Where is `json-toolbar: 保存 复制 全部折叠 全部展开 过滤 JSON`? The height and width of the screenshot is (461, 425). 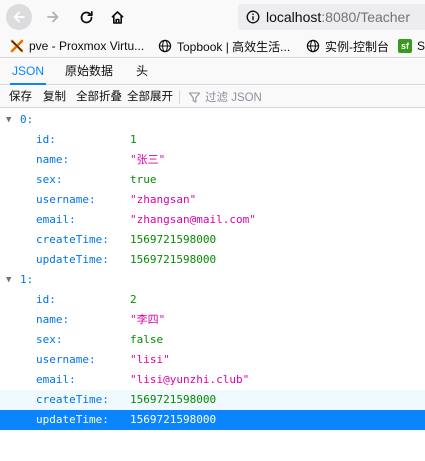 json-toolbar: 保存 复制 全部折叠 全部展开 过滤 JSON is located at coordinates (212, 97).